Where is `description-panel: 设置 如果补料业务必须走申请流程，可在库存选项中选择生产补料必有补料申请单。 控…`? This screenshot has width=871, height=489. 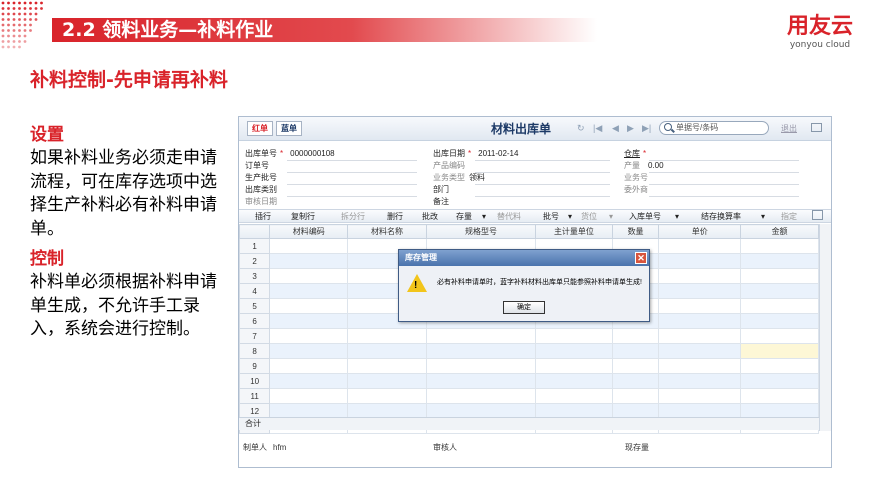
description-panel: 设置 如果补料业务必须走申请流程，可在库存选项中选择生产补料必有补料申请单。 控… is located at coordinates (130, 233).